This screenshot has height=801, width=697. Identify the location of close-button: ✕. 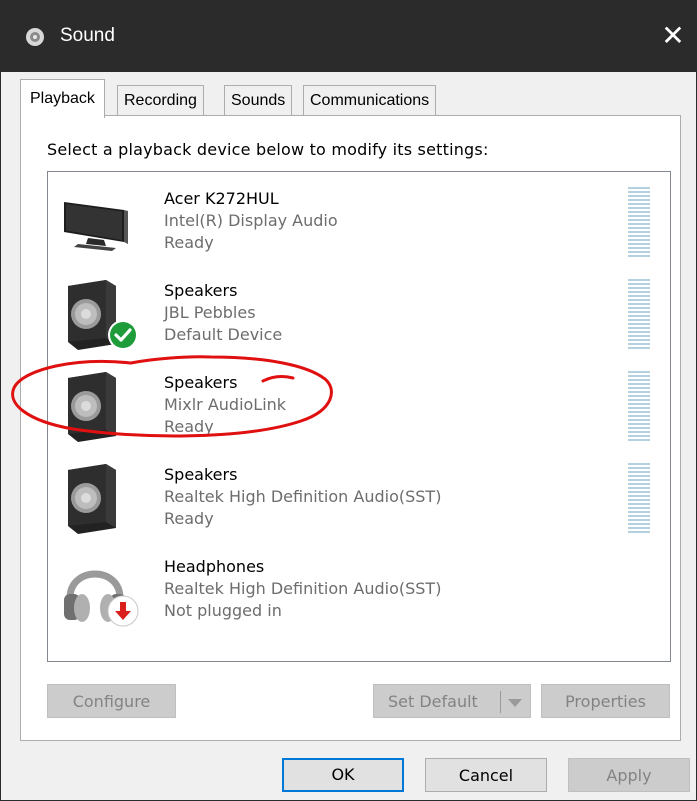
(673, 36).